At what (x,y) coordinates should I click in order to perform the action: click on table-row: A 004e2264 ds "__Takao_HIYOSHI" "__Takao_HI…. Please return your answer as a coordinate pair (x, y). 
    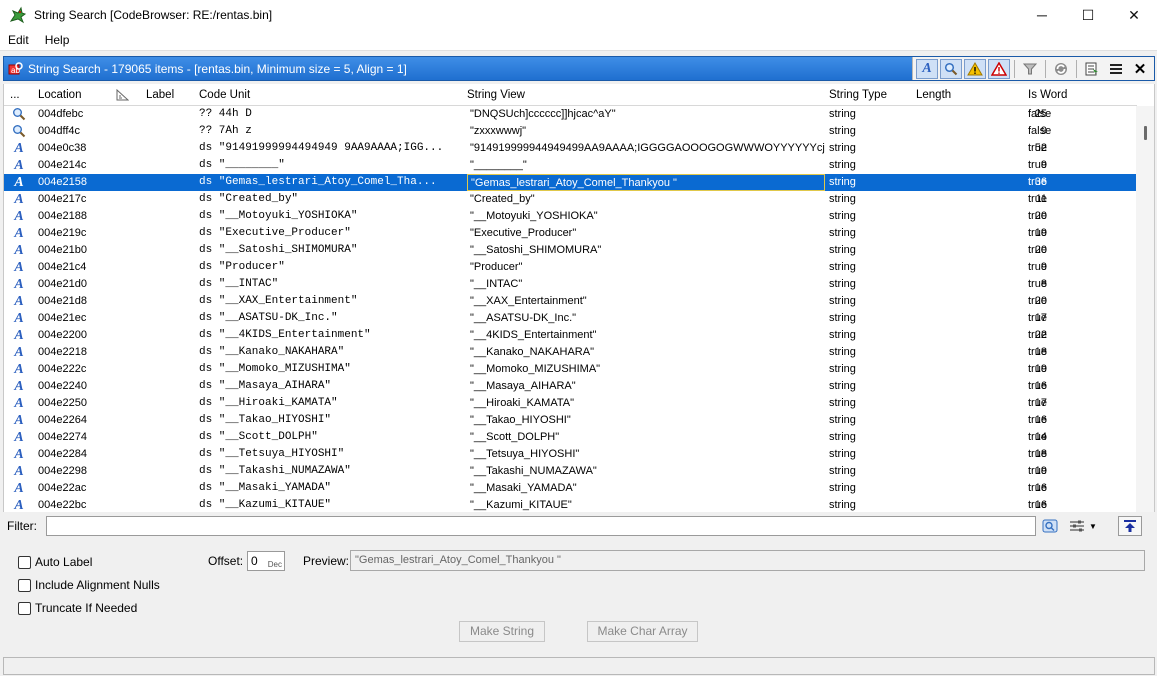
    Looking at the image, I should click on (570, 420).